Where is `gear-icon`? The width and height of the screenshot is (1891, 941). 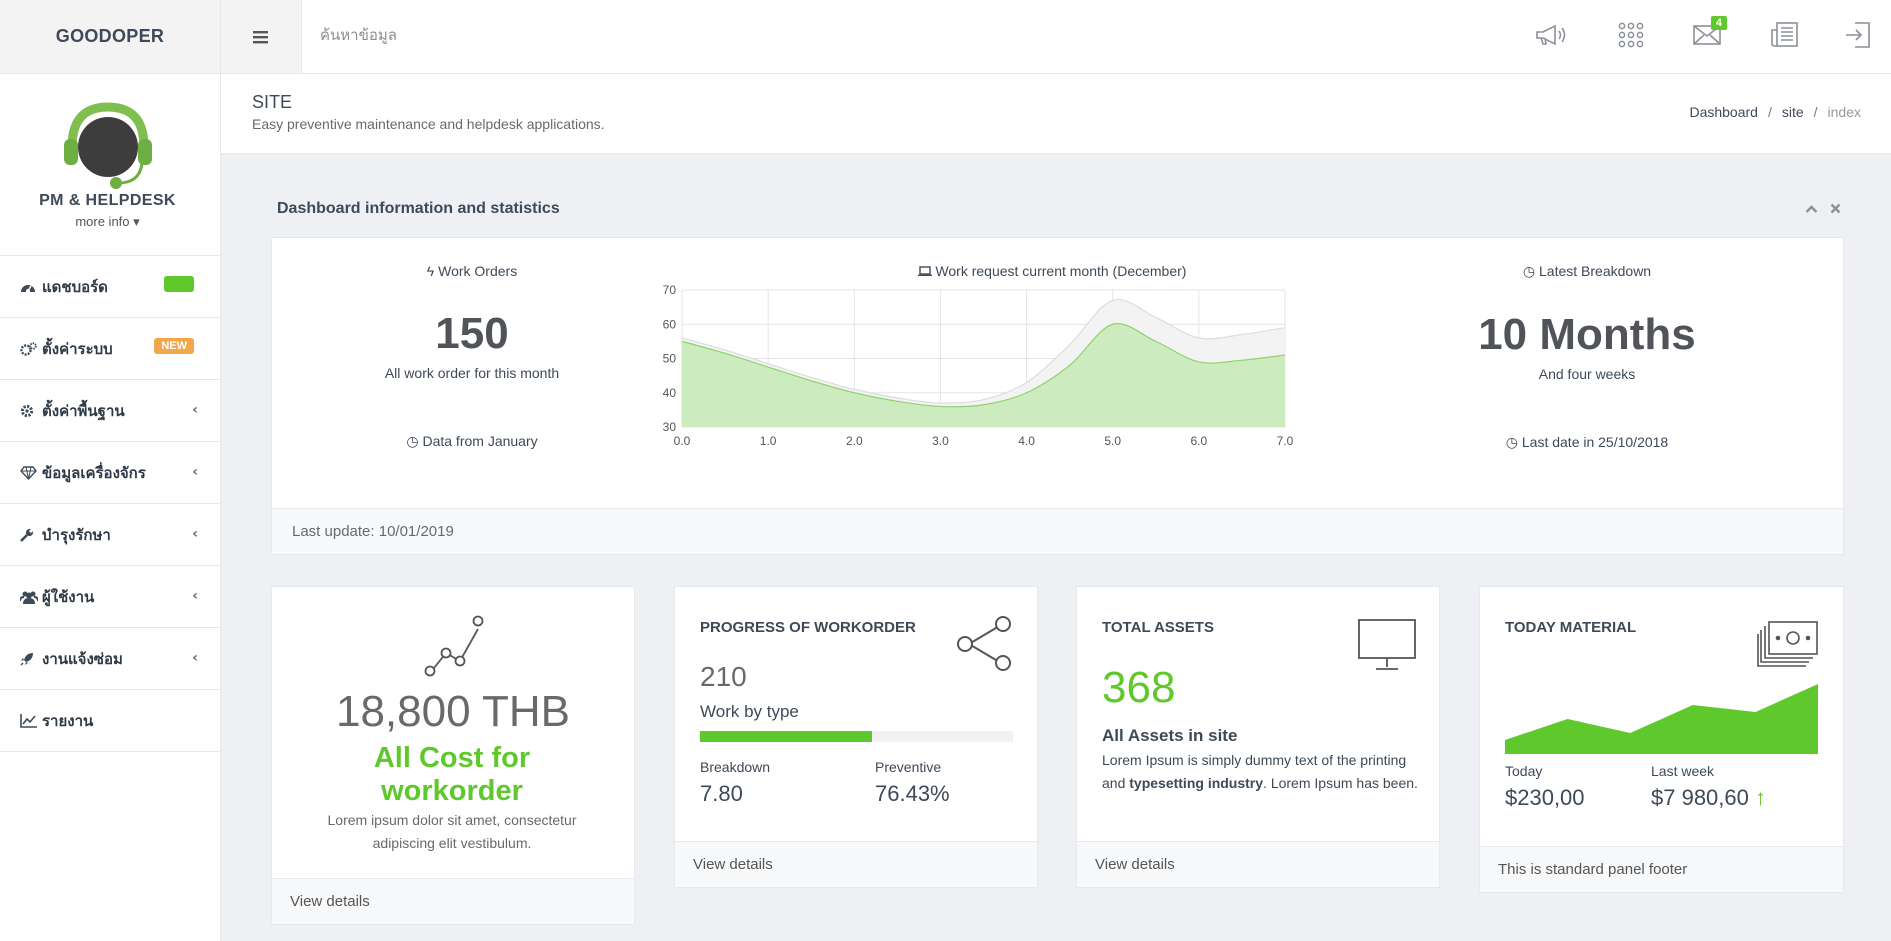
gear-icon is located at coordinates (29, 411).